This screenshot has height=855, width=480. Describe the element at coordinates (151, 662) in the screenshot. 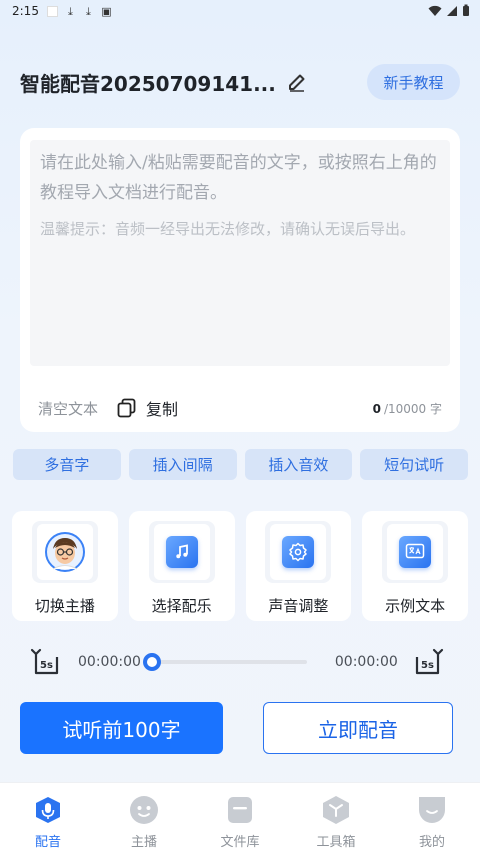

I see `progress-thumb` at that location.